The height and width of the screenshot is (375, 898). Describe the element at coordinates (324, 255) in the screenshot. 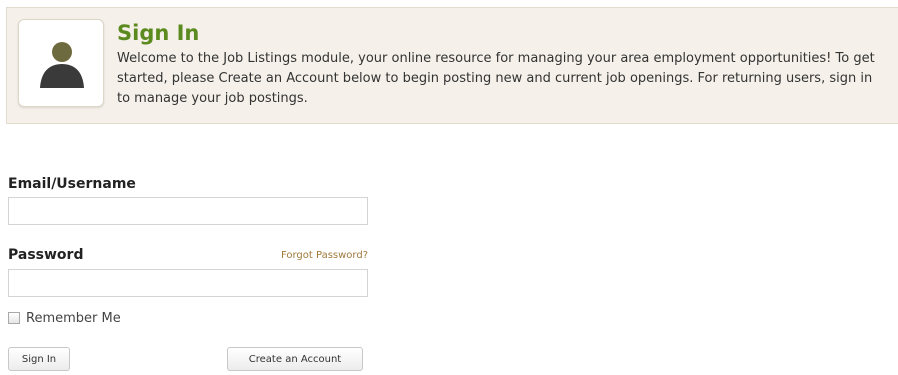

I see `forgot-password-link: Forgot Password?` at that location.